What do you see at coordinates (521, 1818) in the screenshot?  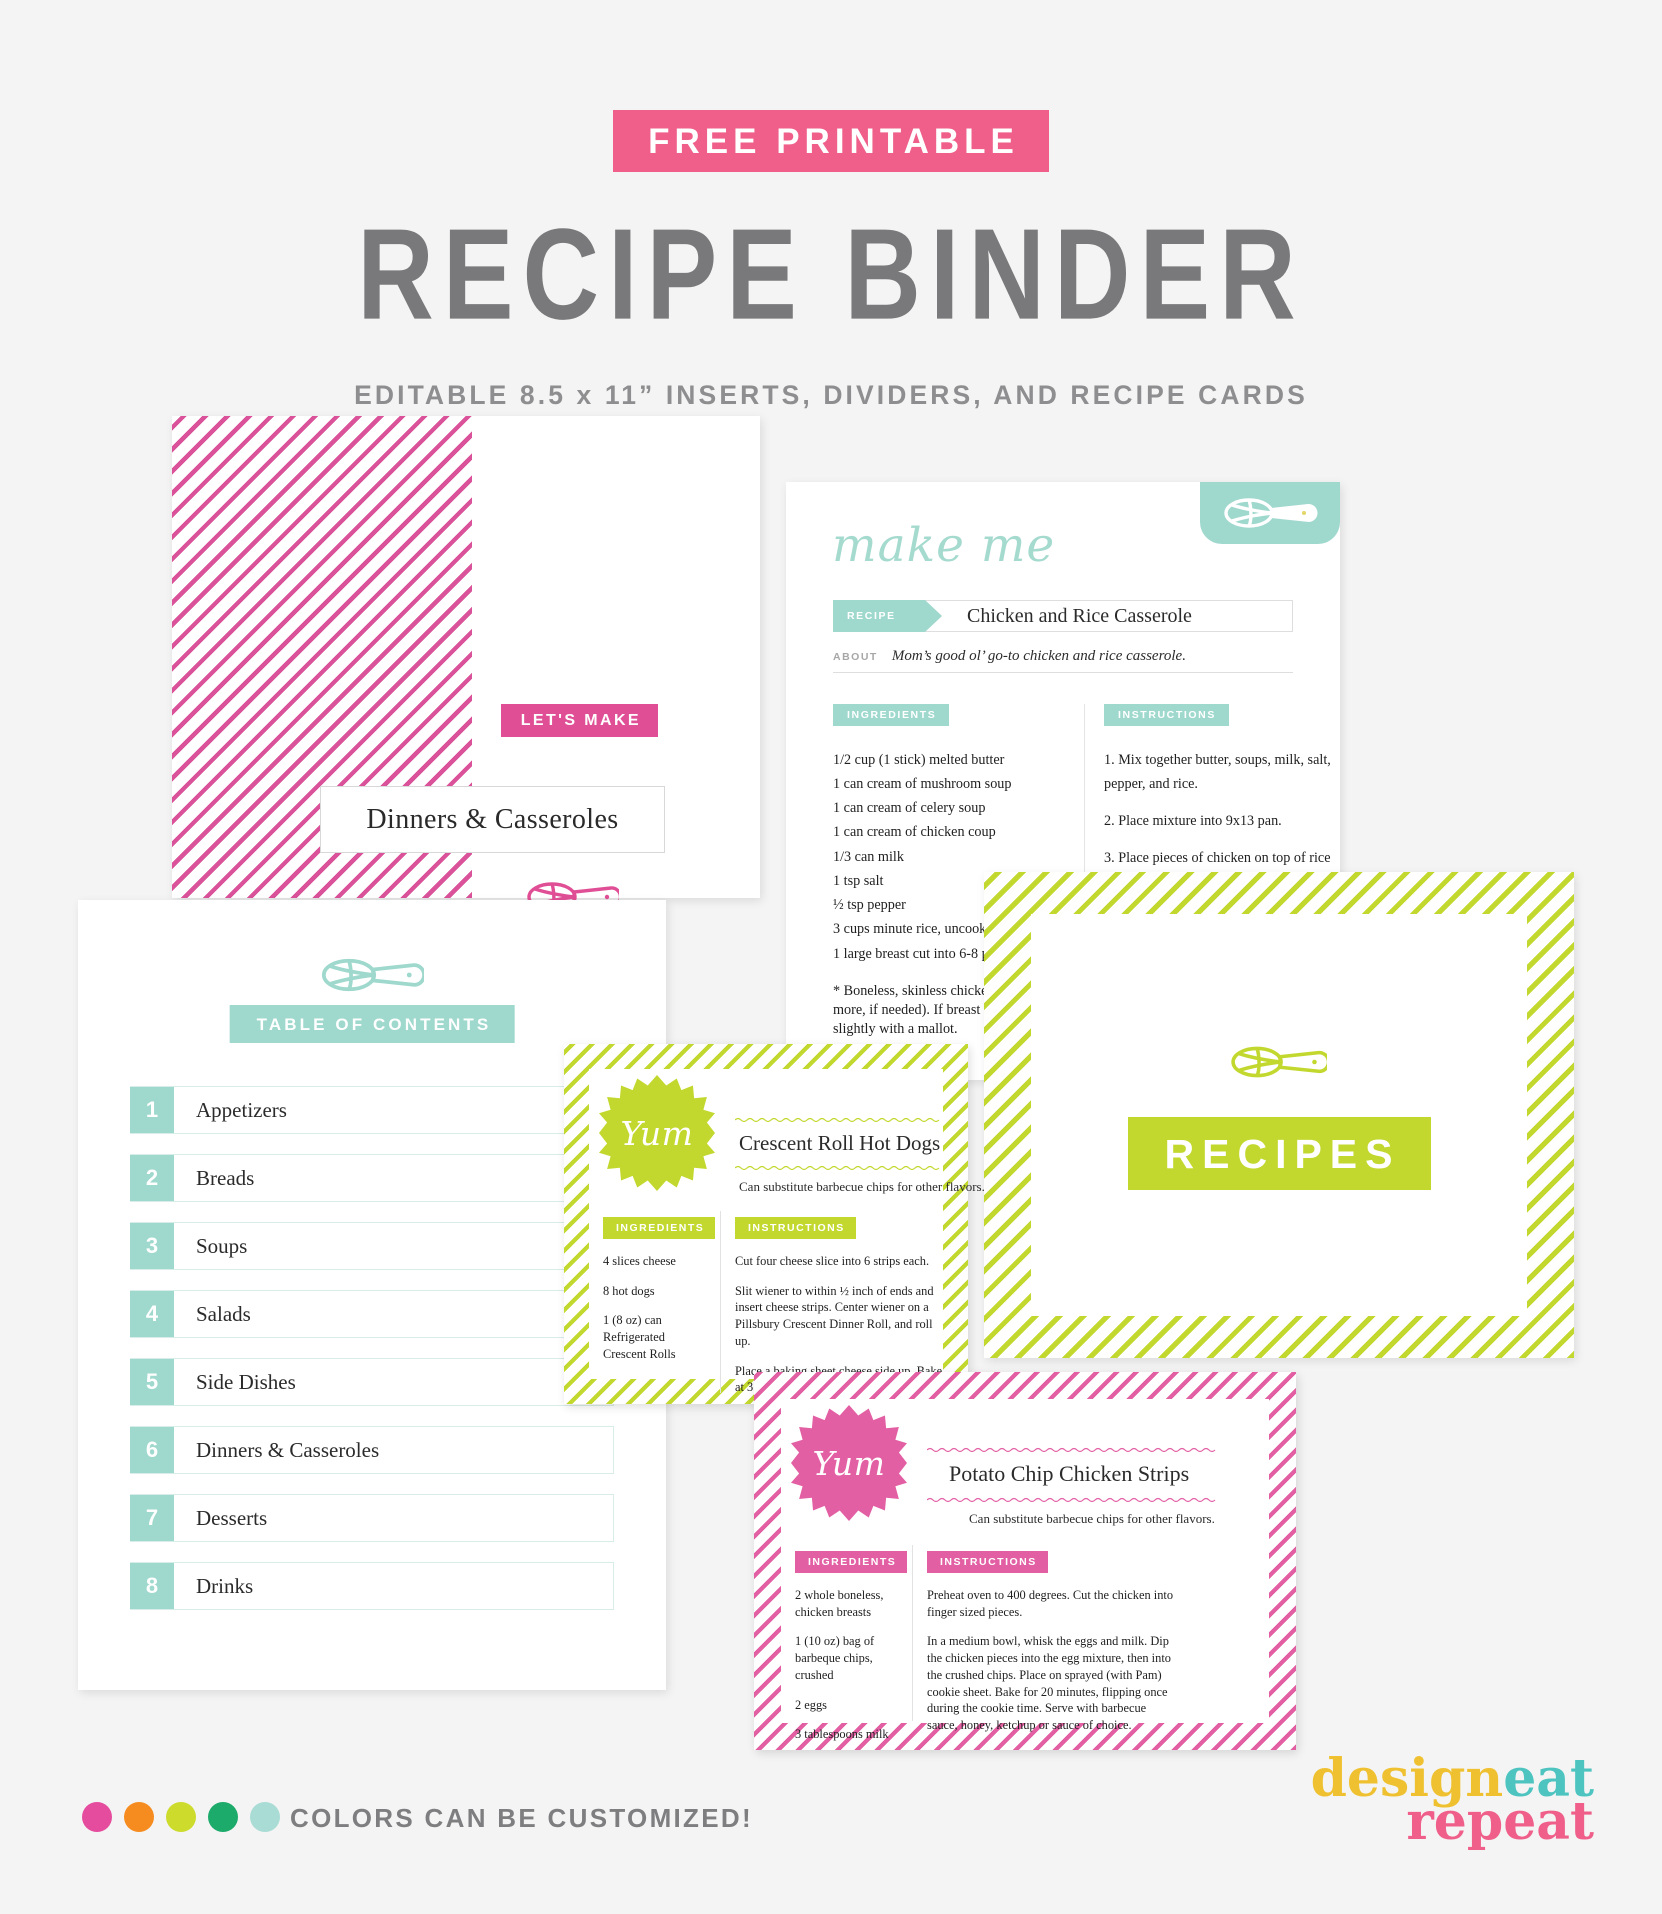 I see `colors-customizable-text: COLORS CAN BE CUSTOMIZED!` at bounding box center [521, 1818].